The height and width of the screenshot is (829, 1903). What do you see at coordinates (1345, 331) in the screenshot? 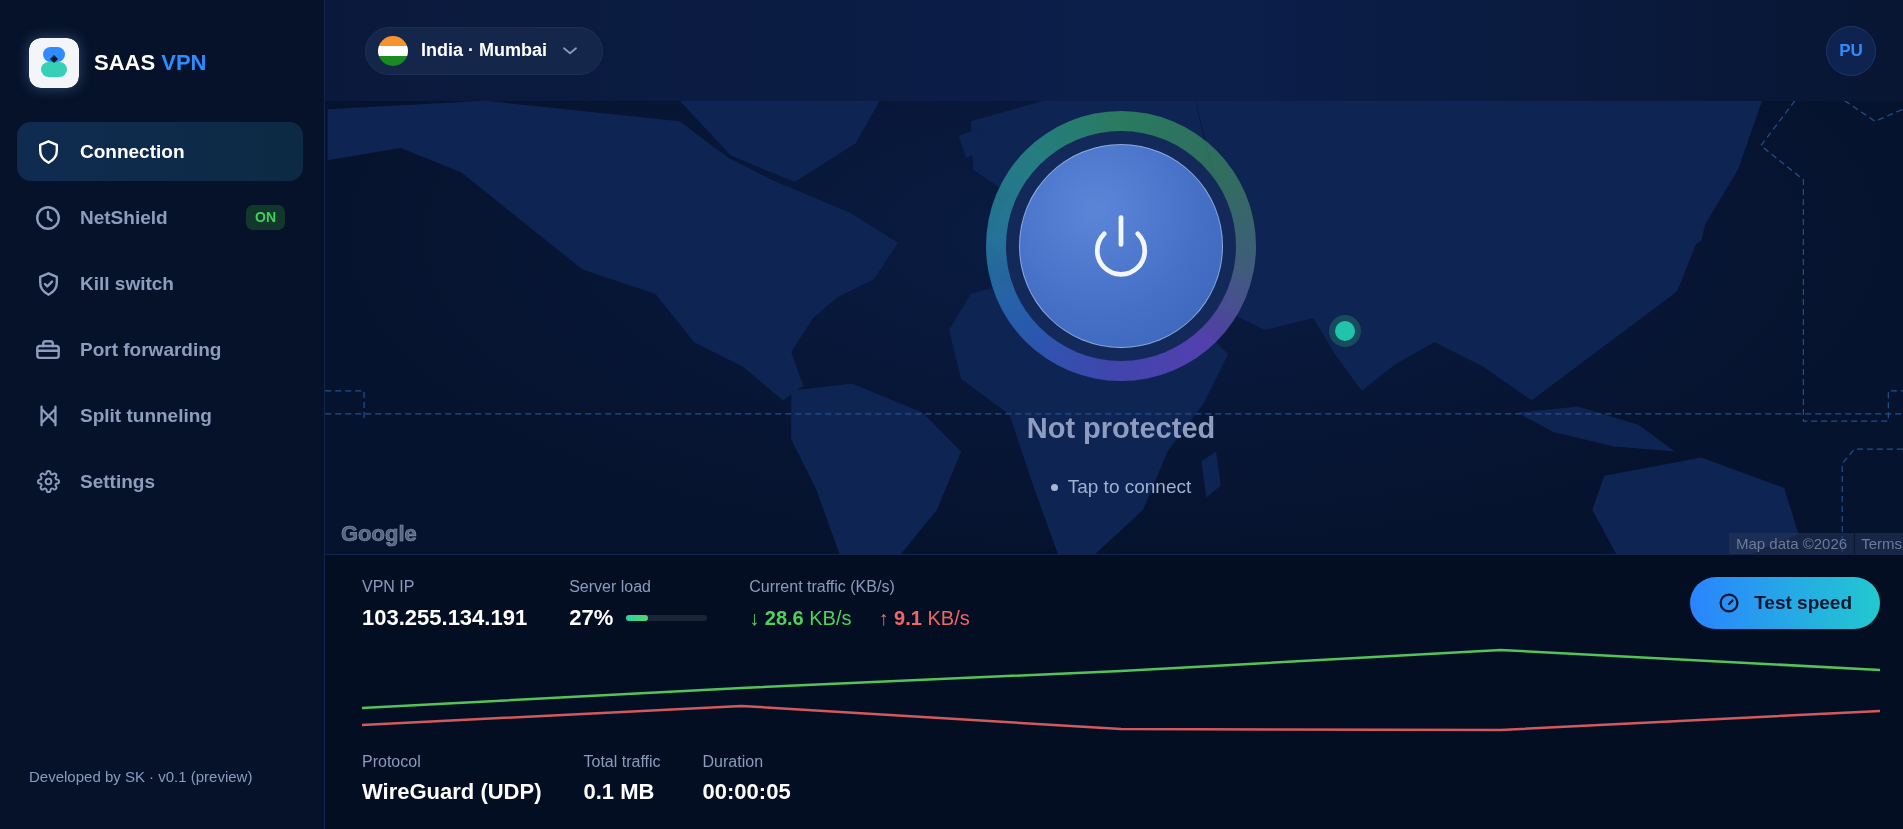
I see `location-pin-icon` at bounding box center [1345, 331].